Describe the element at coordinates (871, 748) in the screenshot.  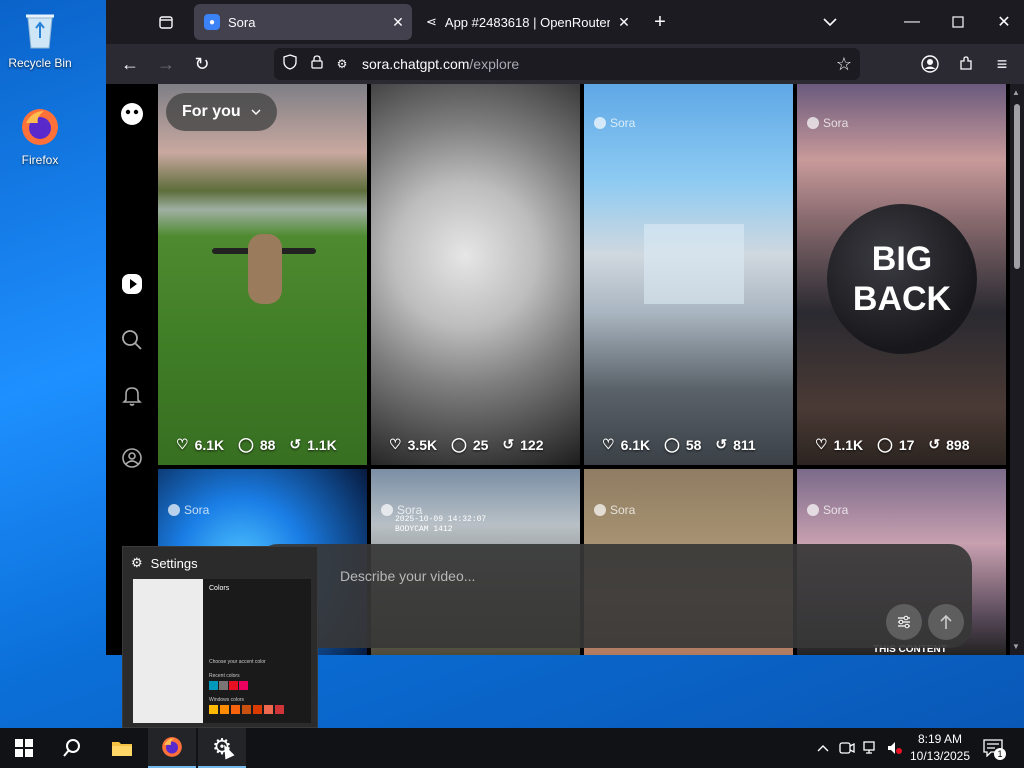
I see `network-icon` at that location.